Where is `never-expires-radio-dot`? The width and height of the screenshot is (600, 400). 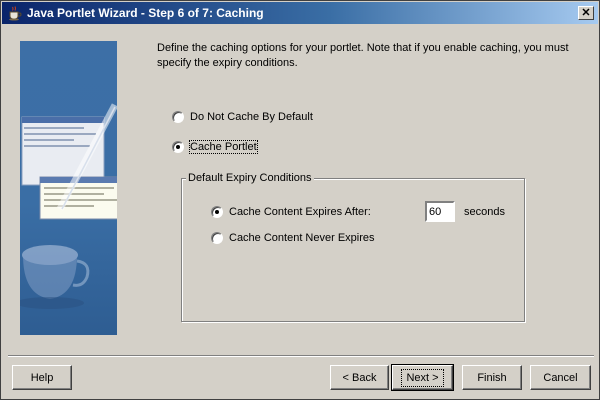
never-expires-radio-dot is located at coordinates (217, 238).